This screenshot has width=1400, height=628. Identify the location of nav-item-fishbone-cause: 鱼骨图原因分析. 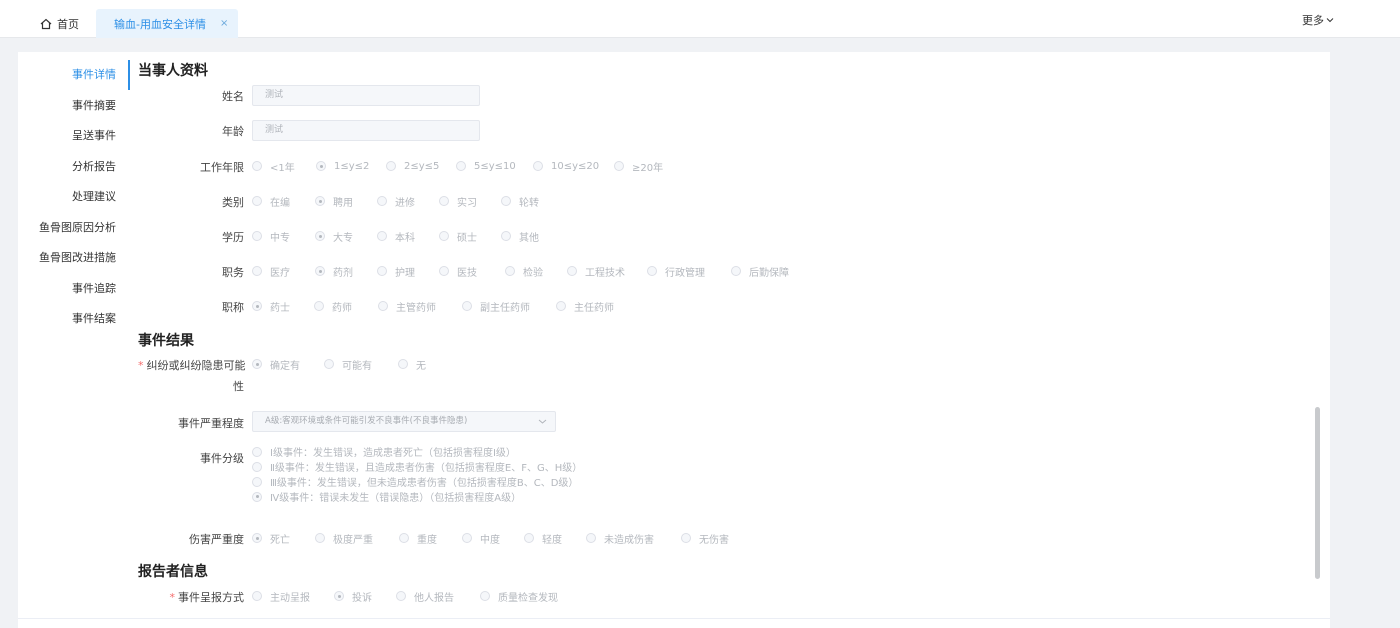
(74, 228).